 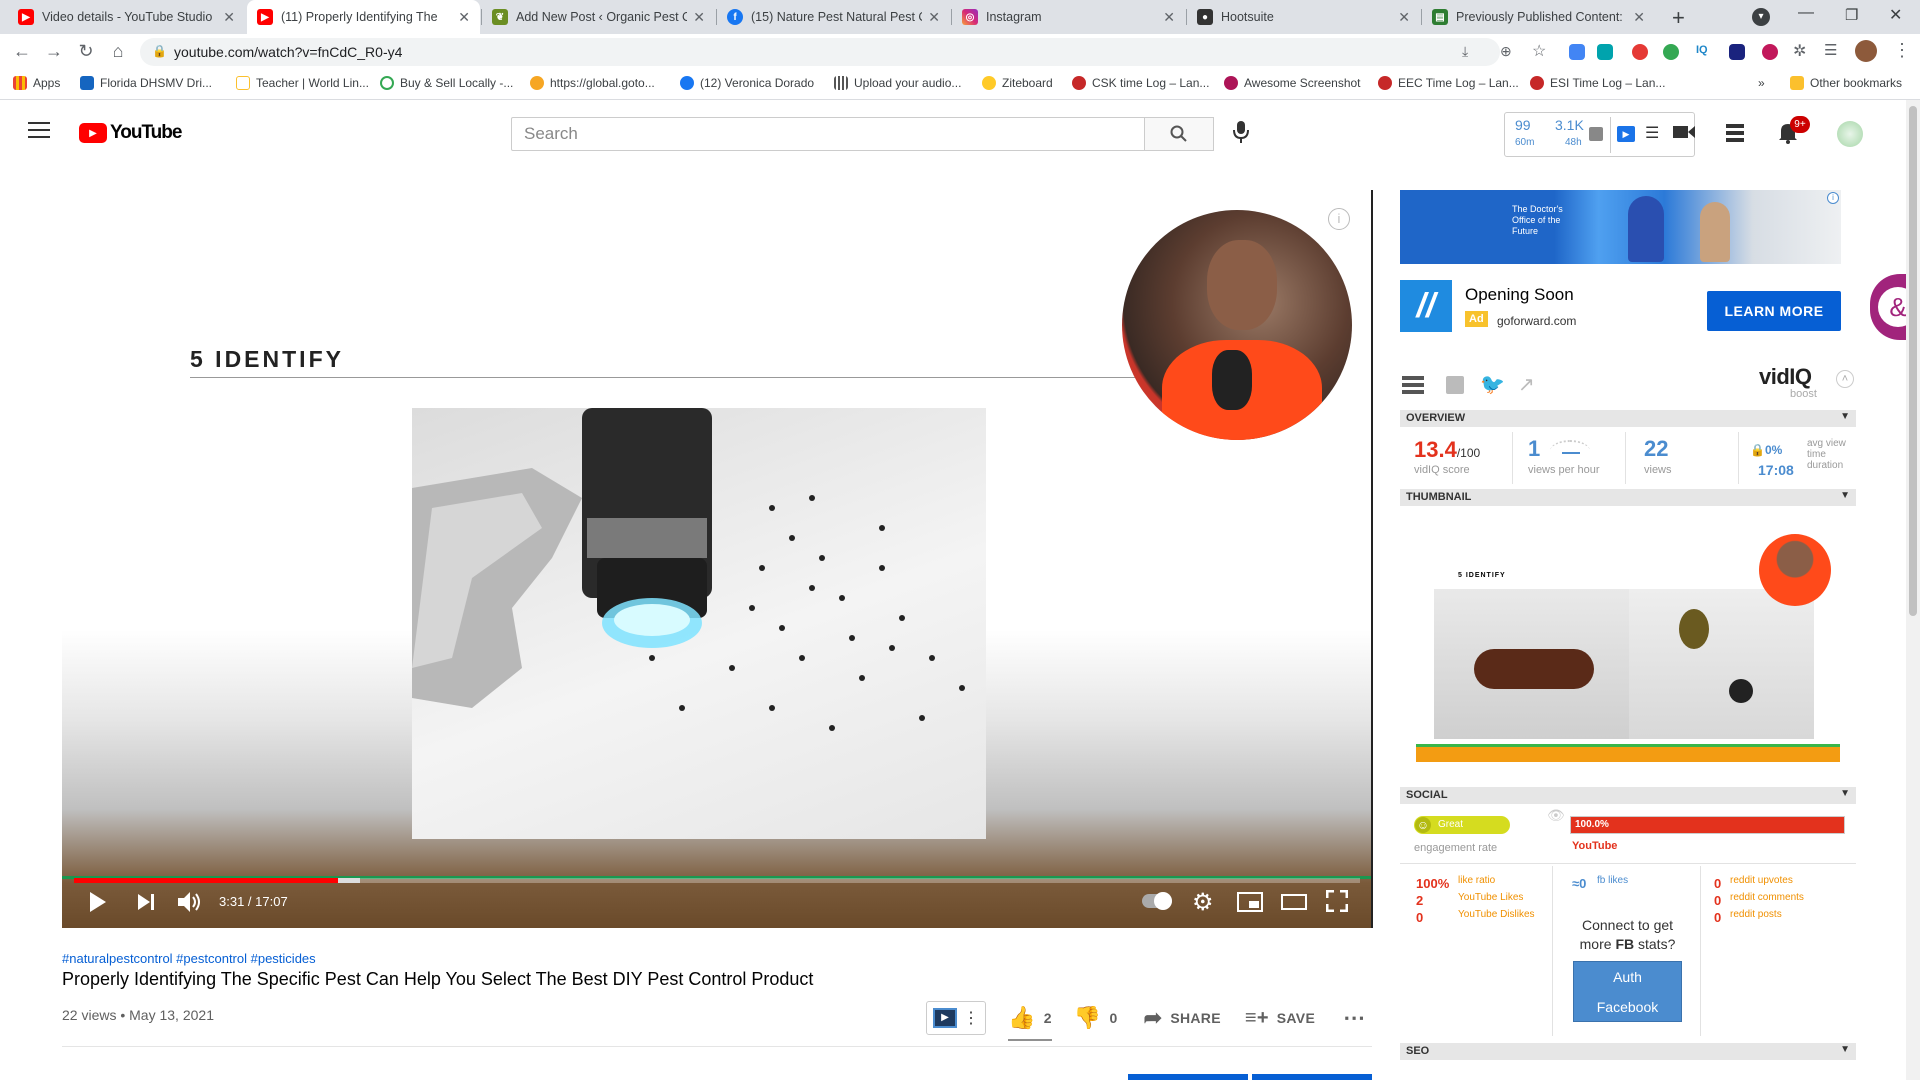 What do you see at coordinates (1303, 17) in the screenshot?
I see `tab-hootsuite: ● Hootsuite ✕` at bounding box center [1303, 17].